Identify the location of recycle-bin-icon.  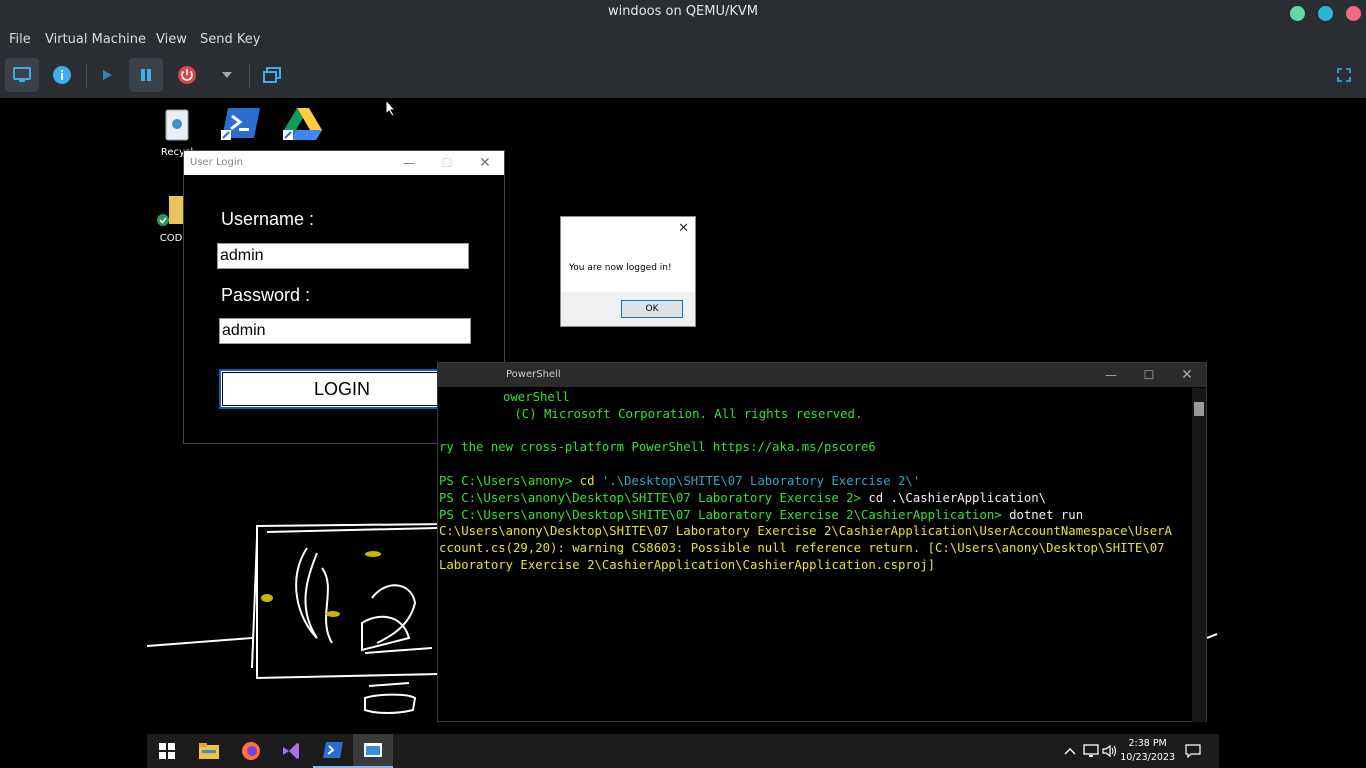
(177, 125).